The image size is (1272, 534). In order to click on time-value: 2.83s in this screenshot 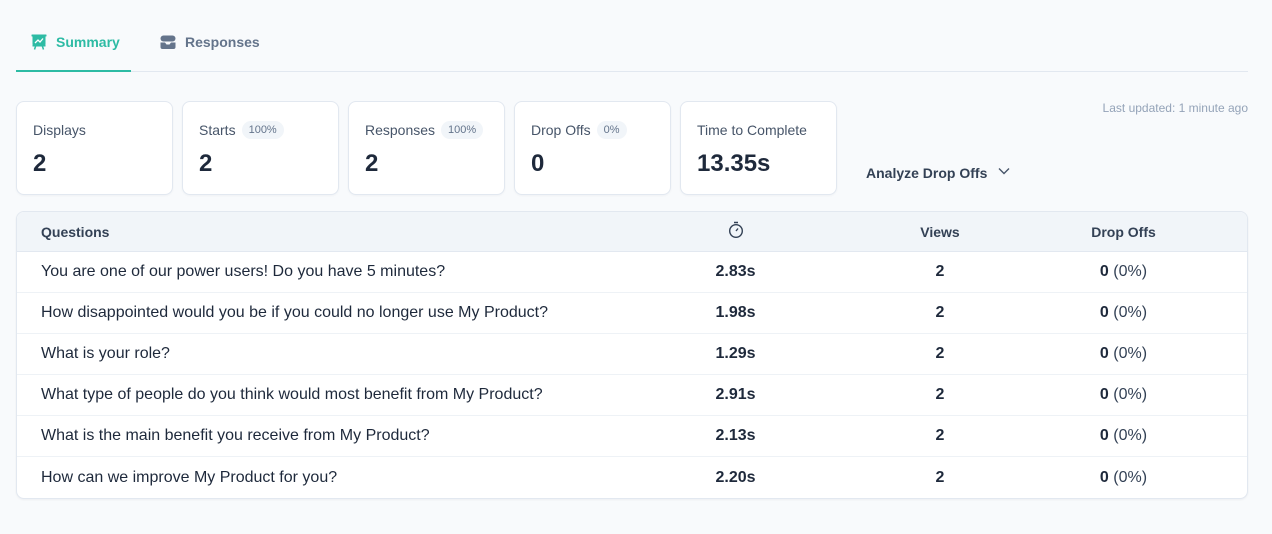, I will do `click(735, 271)`.